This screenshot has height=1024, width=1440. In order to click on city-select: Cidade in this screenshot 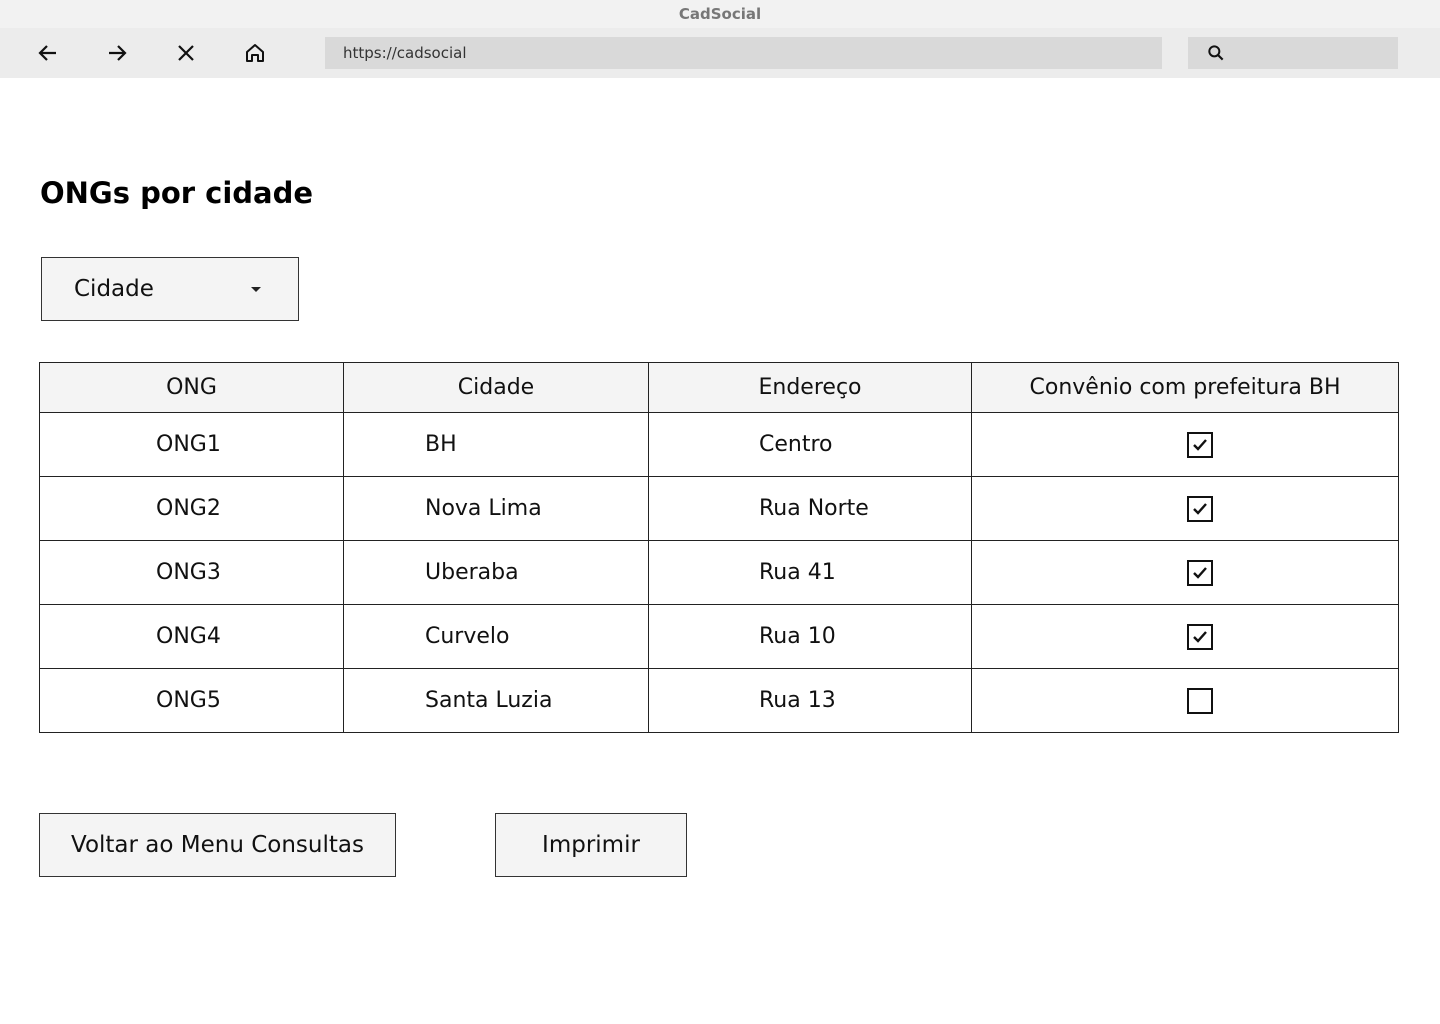, I will do `click(170, 289)`.